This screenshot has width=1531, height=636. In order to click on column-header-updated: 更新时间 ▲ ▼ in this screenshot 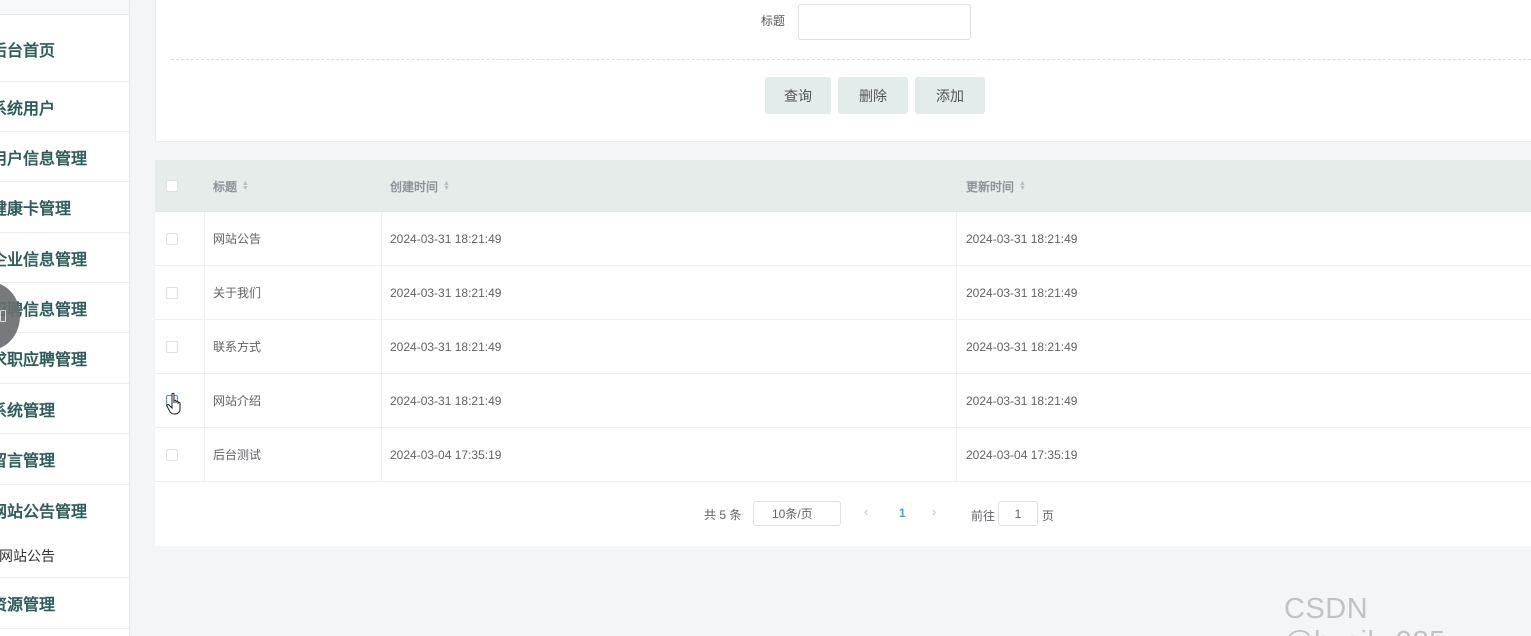, I will do `click(996, 186)`.